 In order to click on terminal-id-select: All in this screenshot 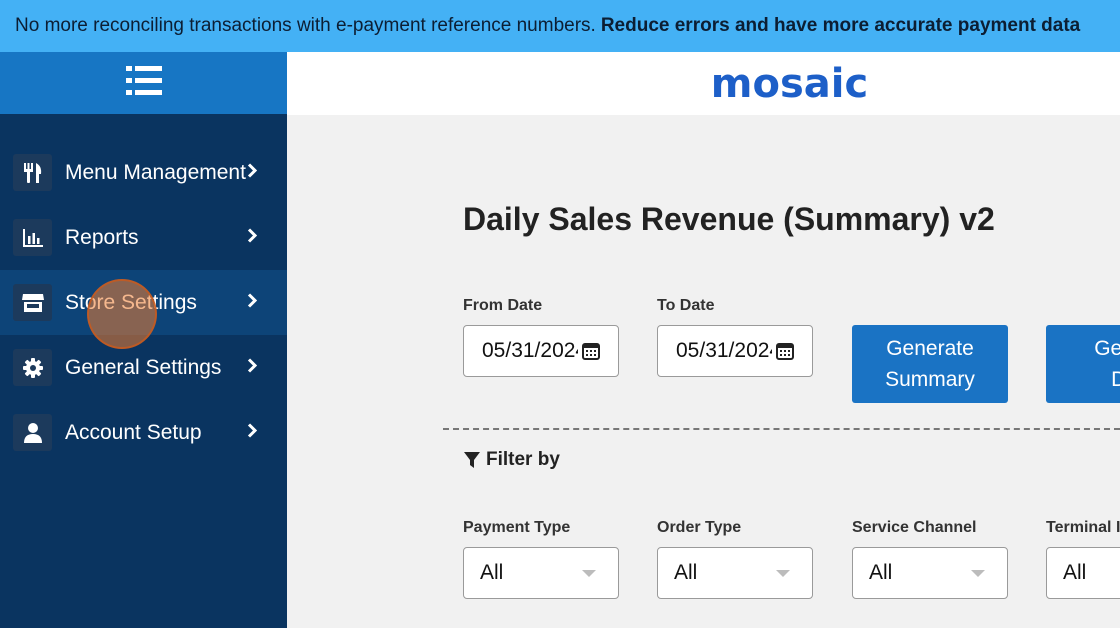, I will do `click(1083, 573)`.